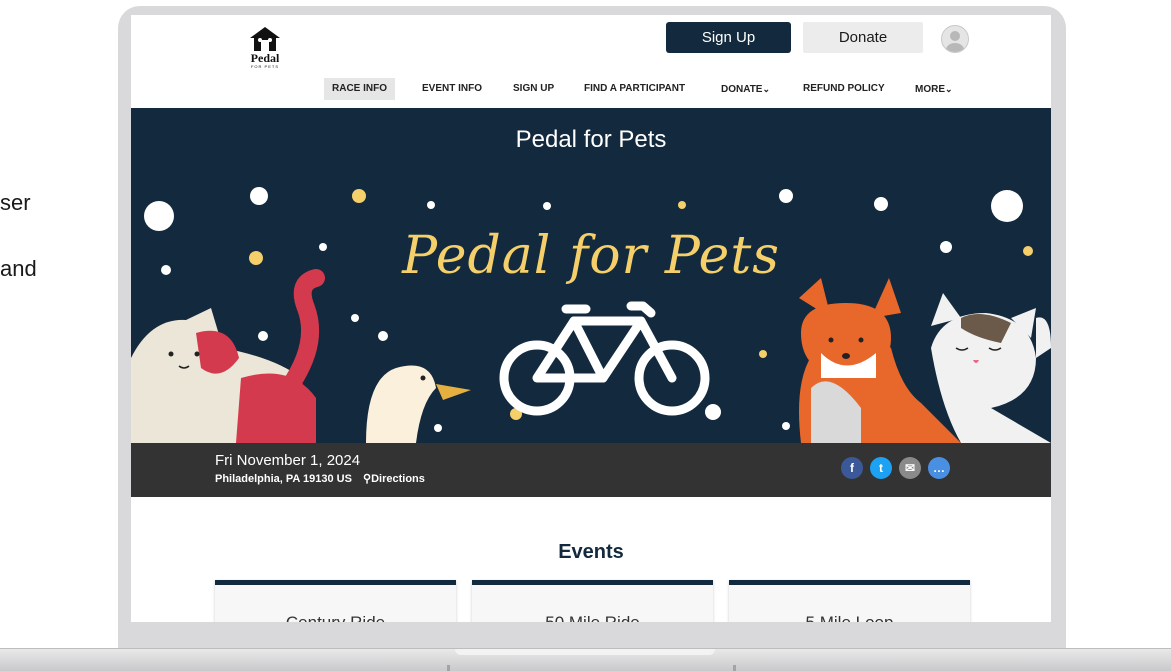 This screenshot has height=671, width=1171. I want to click on event-location: Philadelphia, PA 19130 US ⚲Directions, so click(320, 478).